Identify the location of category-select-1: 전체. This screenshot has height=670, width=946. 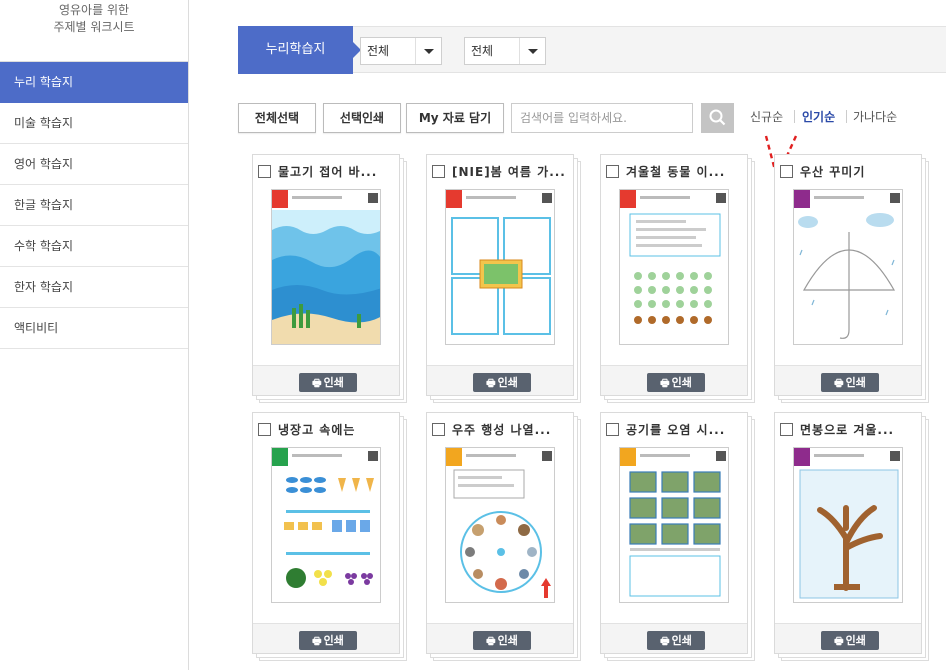
(401, 51).